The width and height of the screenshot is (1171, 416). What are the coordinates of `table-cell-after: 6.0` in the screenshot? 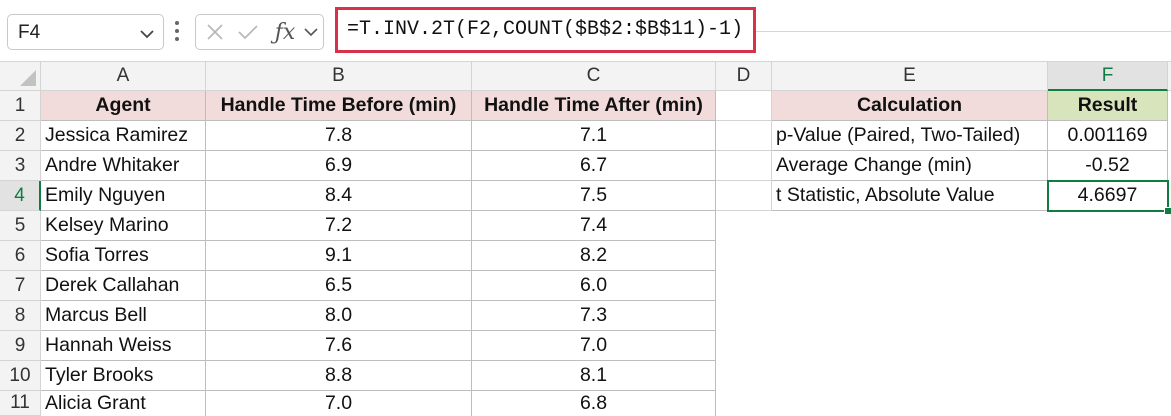 It's located at (594, 286).